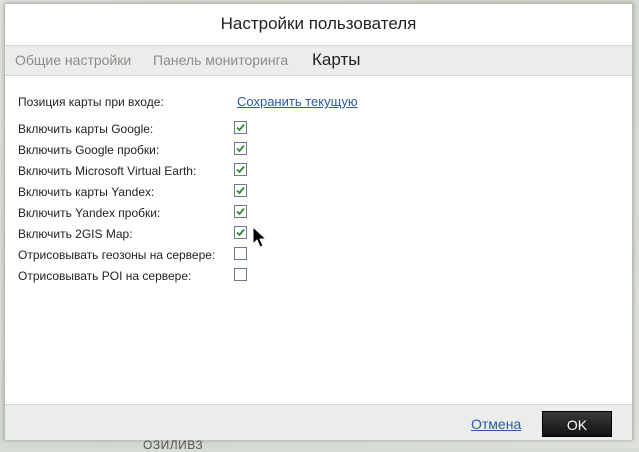 The image size is (639, 452). What do you see at coordinates (220, 60) in the screenshot?
I see `tab-monitoring-panel: Панель мониторинга` at bounding box center [220, 60].